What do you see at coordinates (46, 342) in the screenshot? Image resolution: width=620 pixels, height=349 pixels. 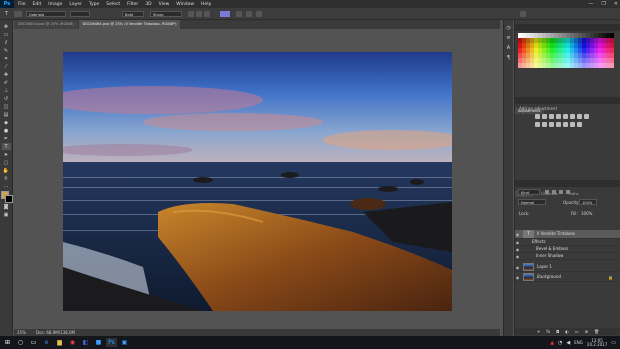 I see `edge-icon: e` at bounding box center [46, 342].